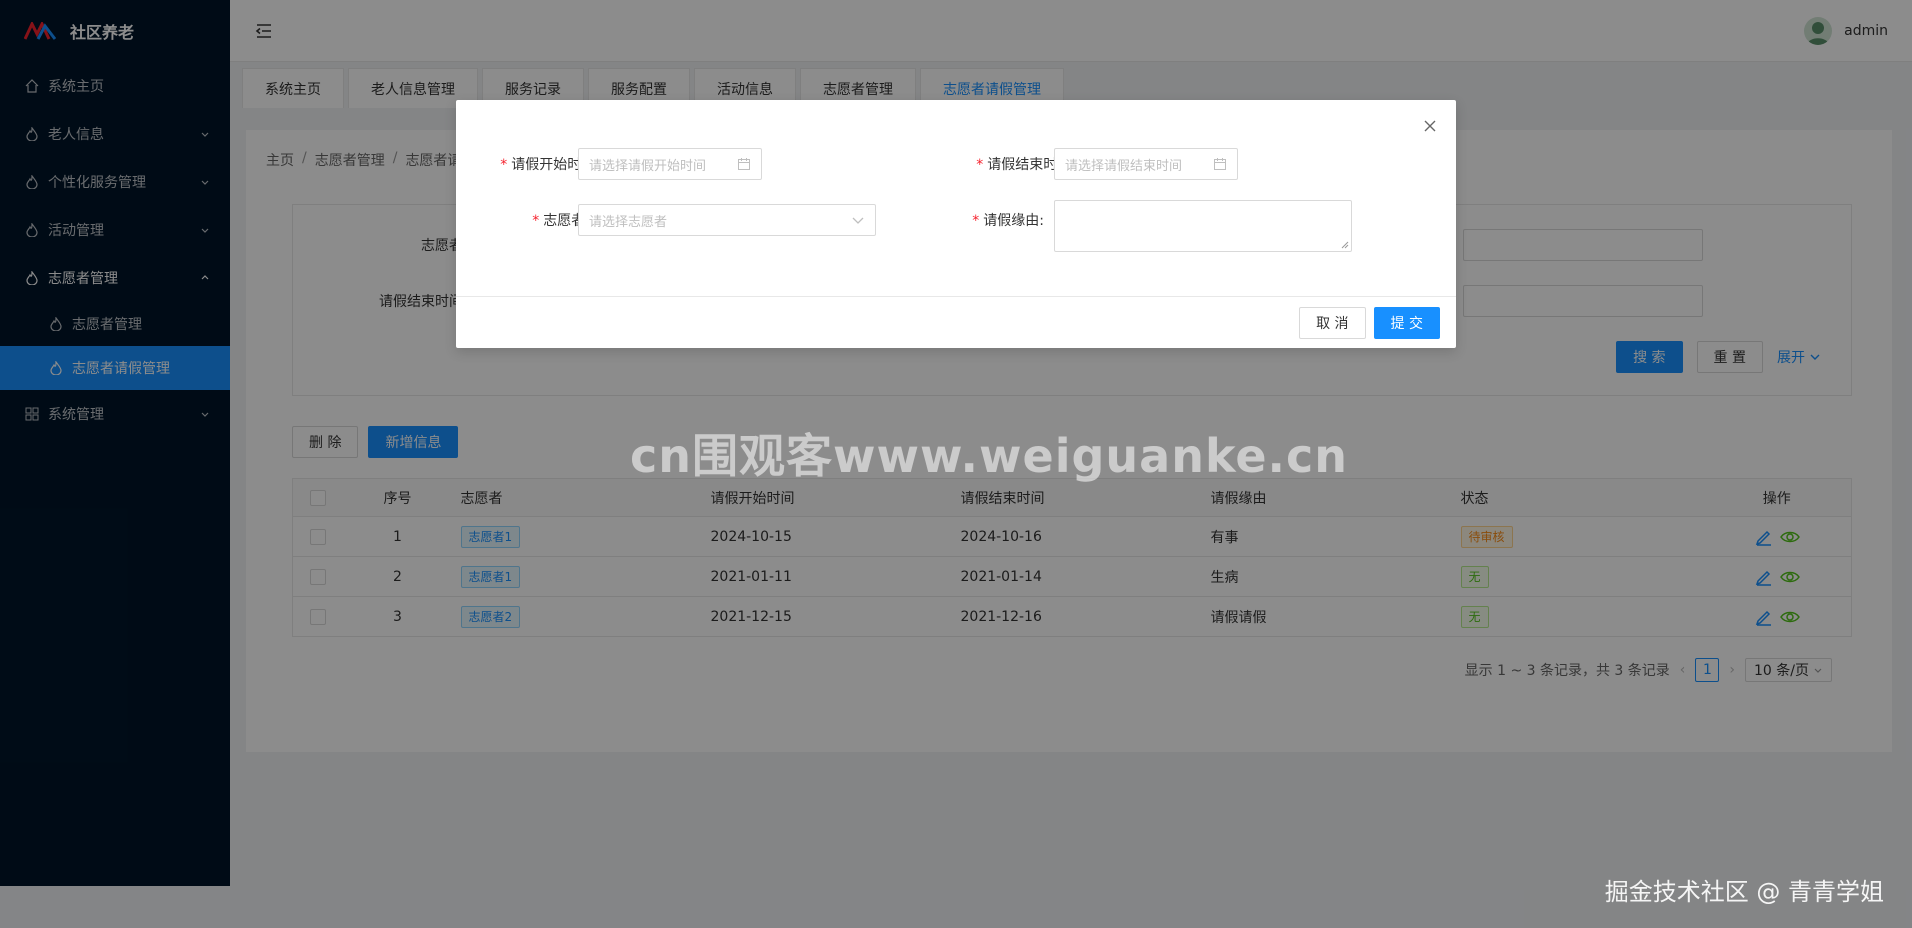 The width and height of the screenshot is (1912, 928). Describe the element at coordinates (1013, 221) in the screenshot. I see `reason-label-text: 请假缘由:` at that location.